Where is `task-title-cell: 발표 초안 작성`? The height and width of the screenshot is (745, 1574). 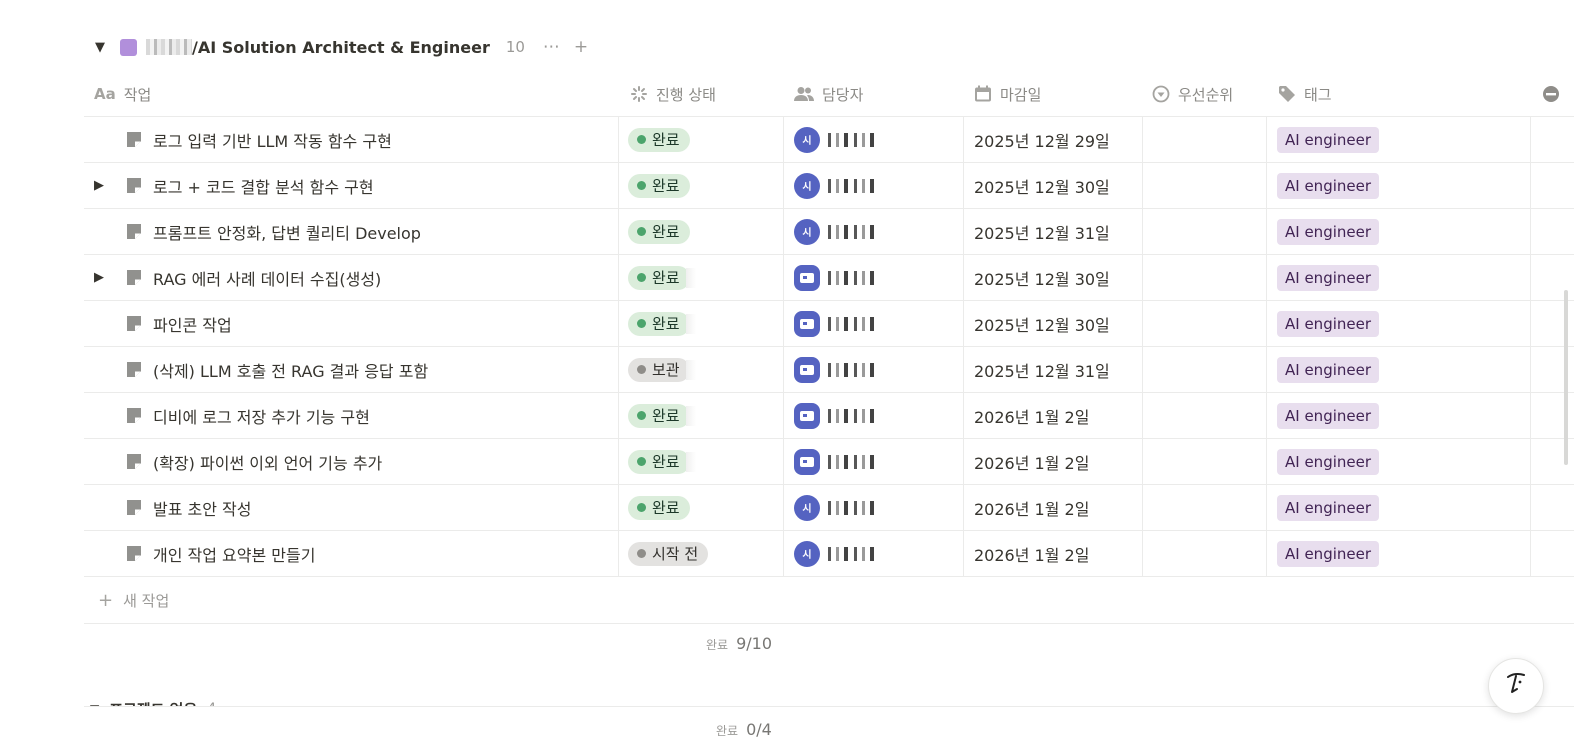
task-title-cell: 발표 초안 작성 is located at coordinates (189, 507).